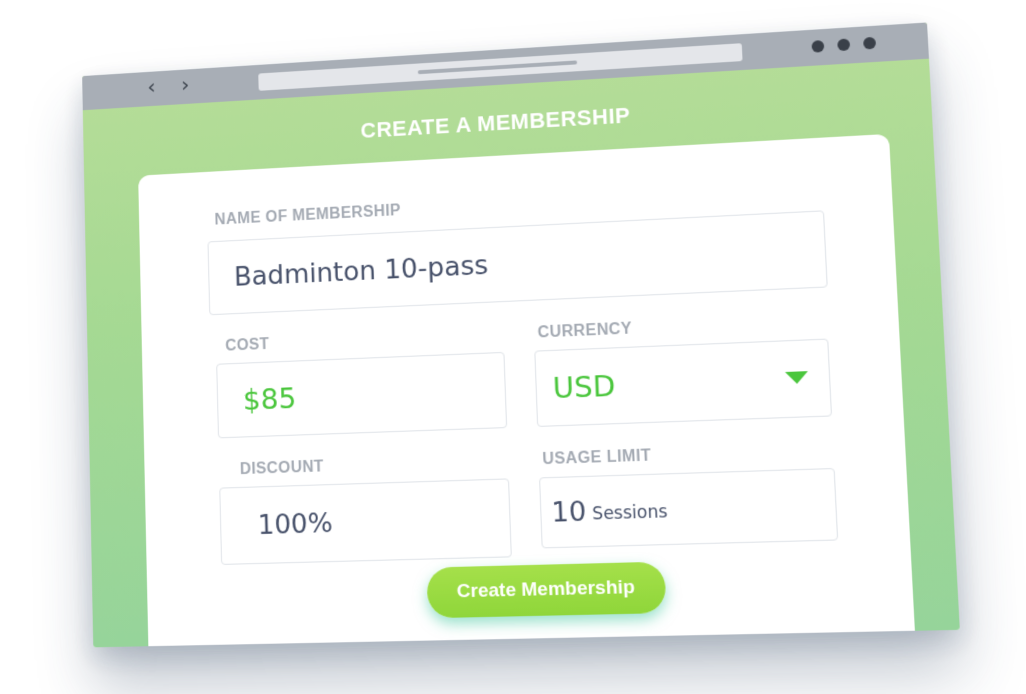  I want to click on membership-name-value: Badminton 10-pass, so click(361, 271).